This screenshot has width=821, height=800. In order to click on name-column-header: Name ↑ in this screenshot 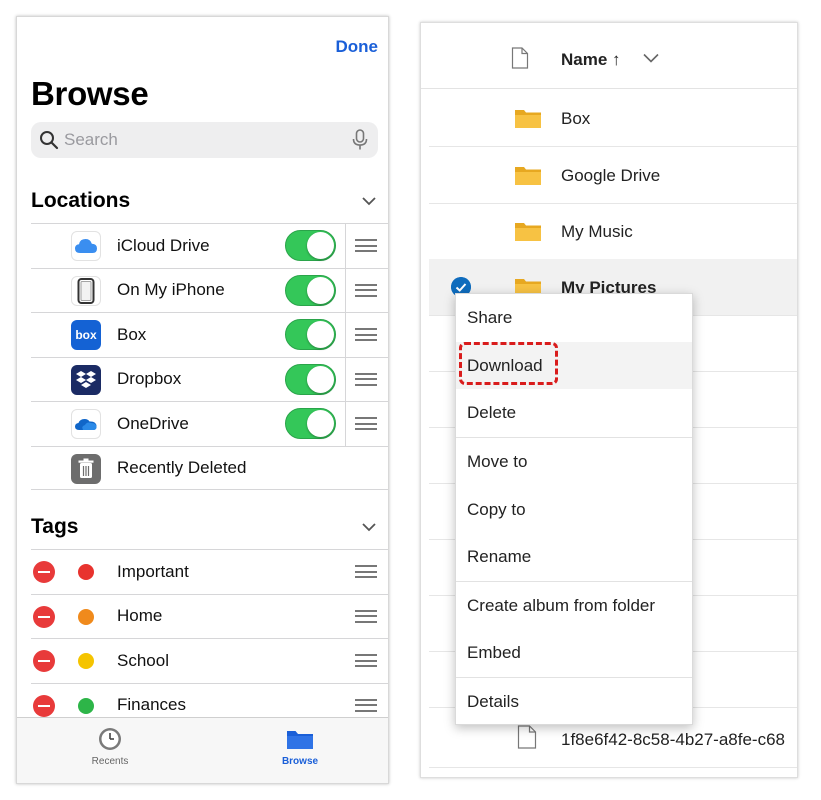, I will do `click(591, 60)`.